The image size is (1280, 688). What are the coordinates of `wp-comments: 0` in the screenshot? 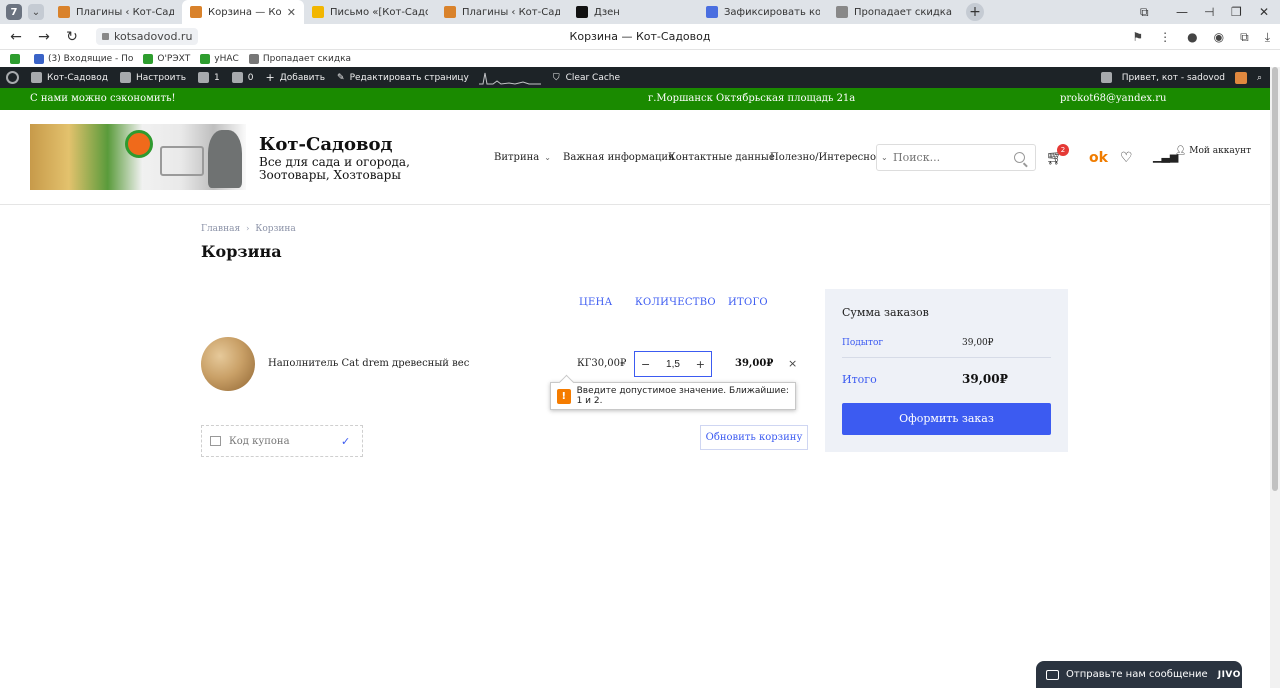 It's located at (242, 77).